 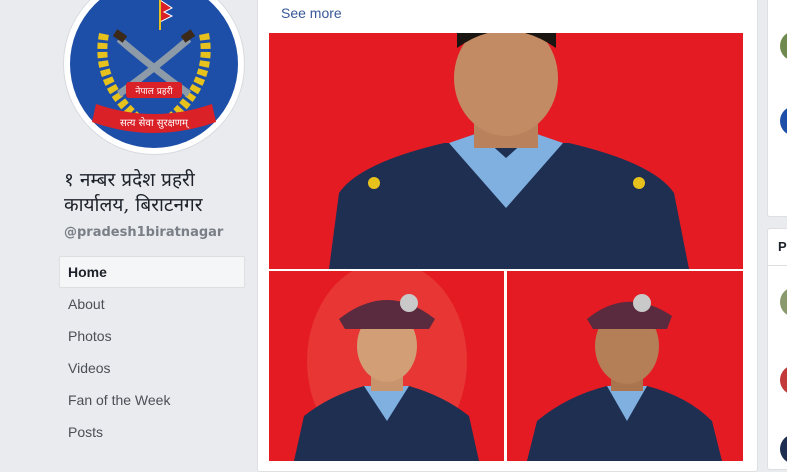 What do you see at coordinates (152, 432) in the screenshot?
I see `nav-item-posts: Posts` at bounding box center [152, 432].